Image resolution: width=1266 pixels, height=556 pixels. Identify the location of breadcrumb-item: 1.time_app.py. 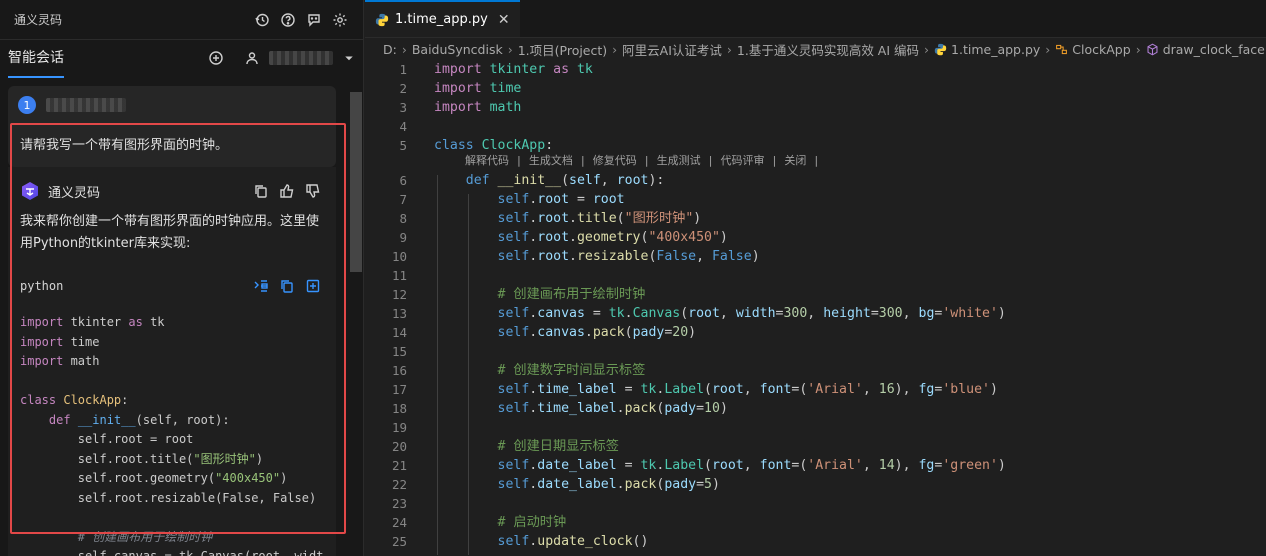
(995, 49).